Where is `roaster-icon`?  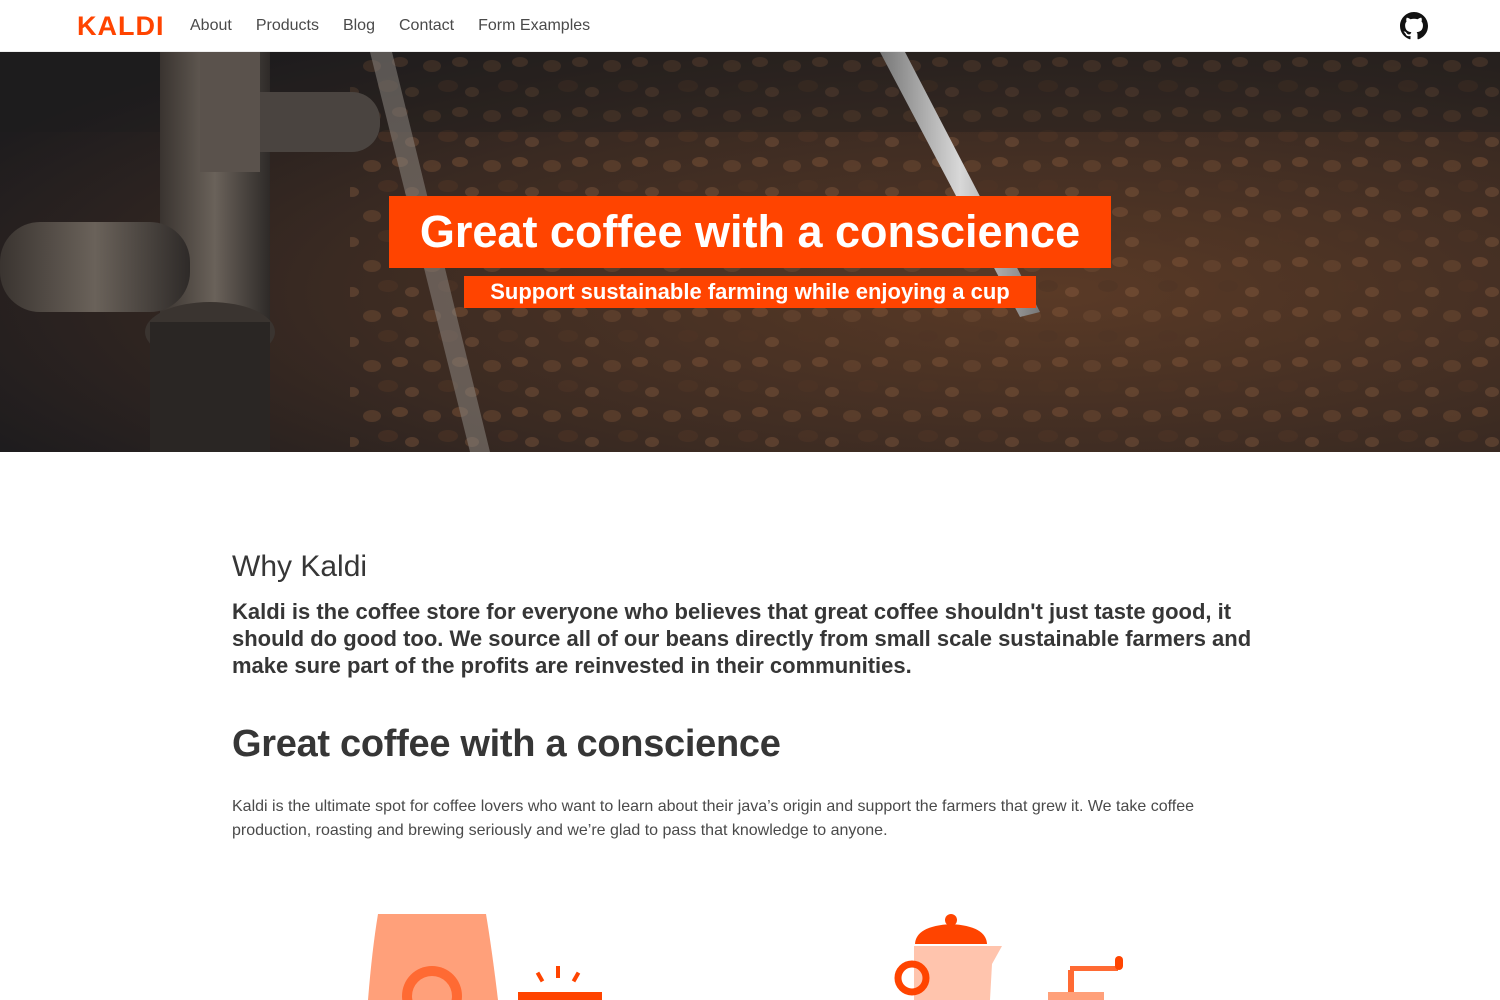
roaster-icon is located at coordinates (560, 983).